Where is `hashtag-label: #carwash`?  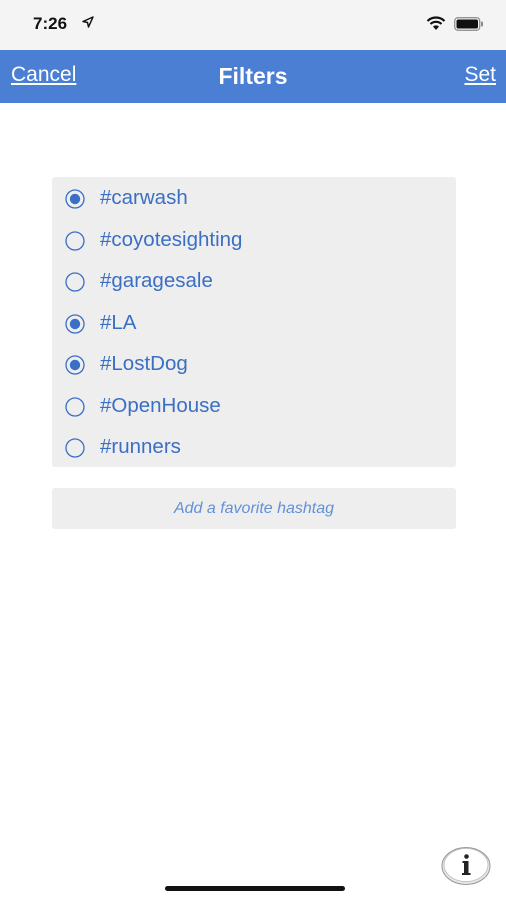
hashtag-label: #carwash is located at coordinates (144, 197).